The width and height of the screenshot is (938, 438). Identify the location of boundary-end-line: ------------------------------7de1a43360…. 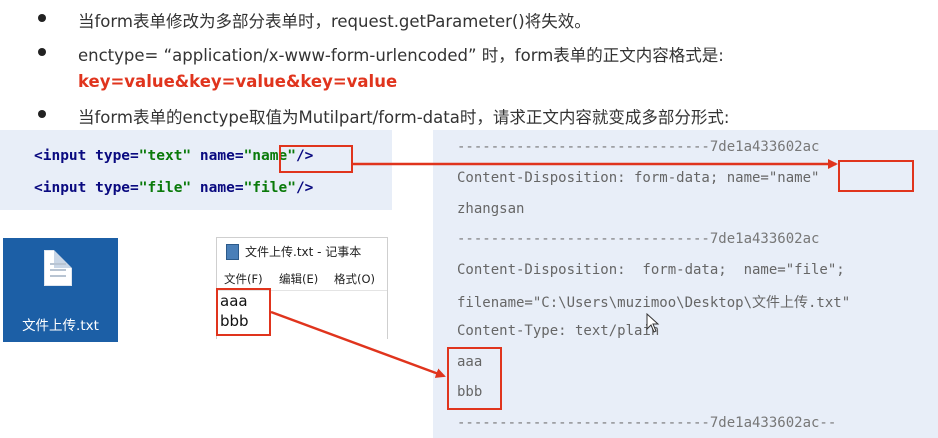
(647, 423).